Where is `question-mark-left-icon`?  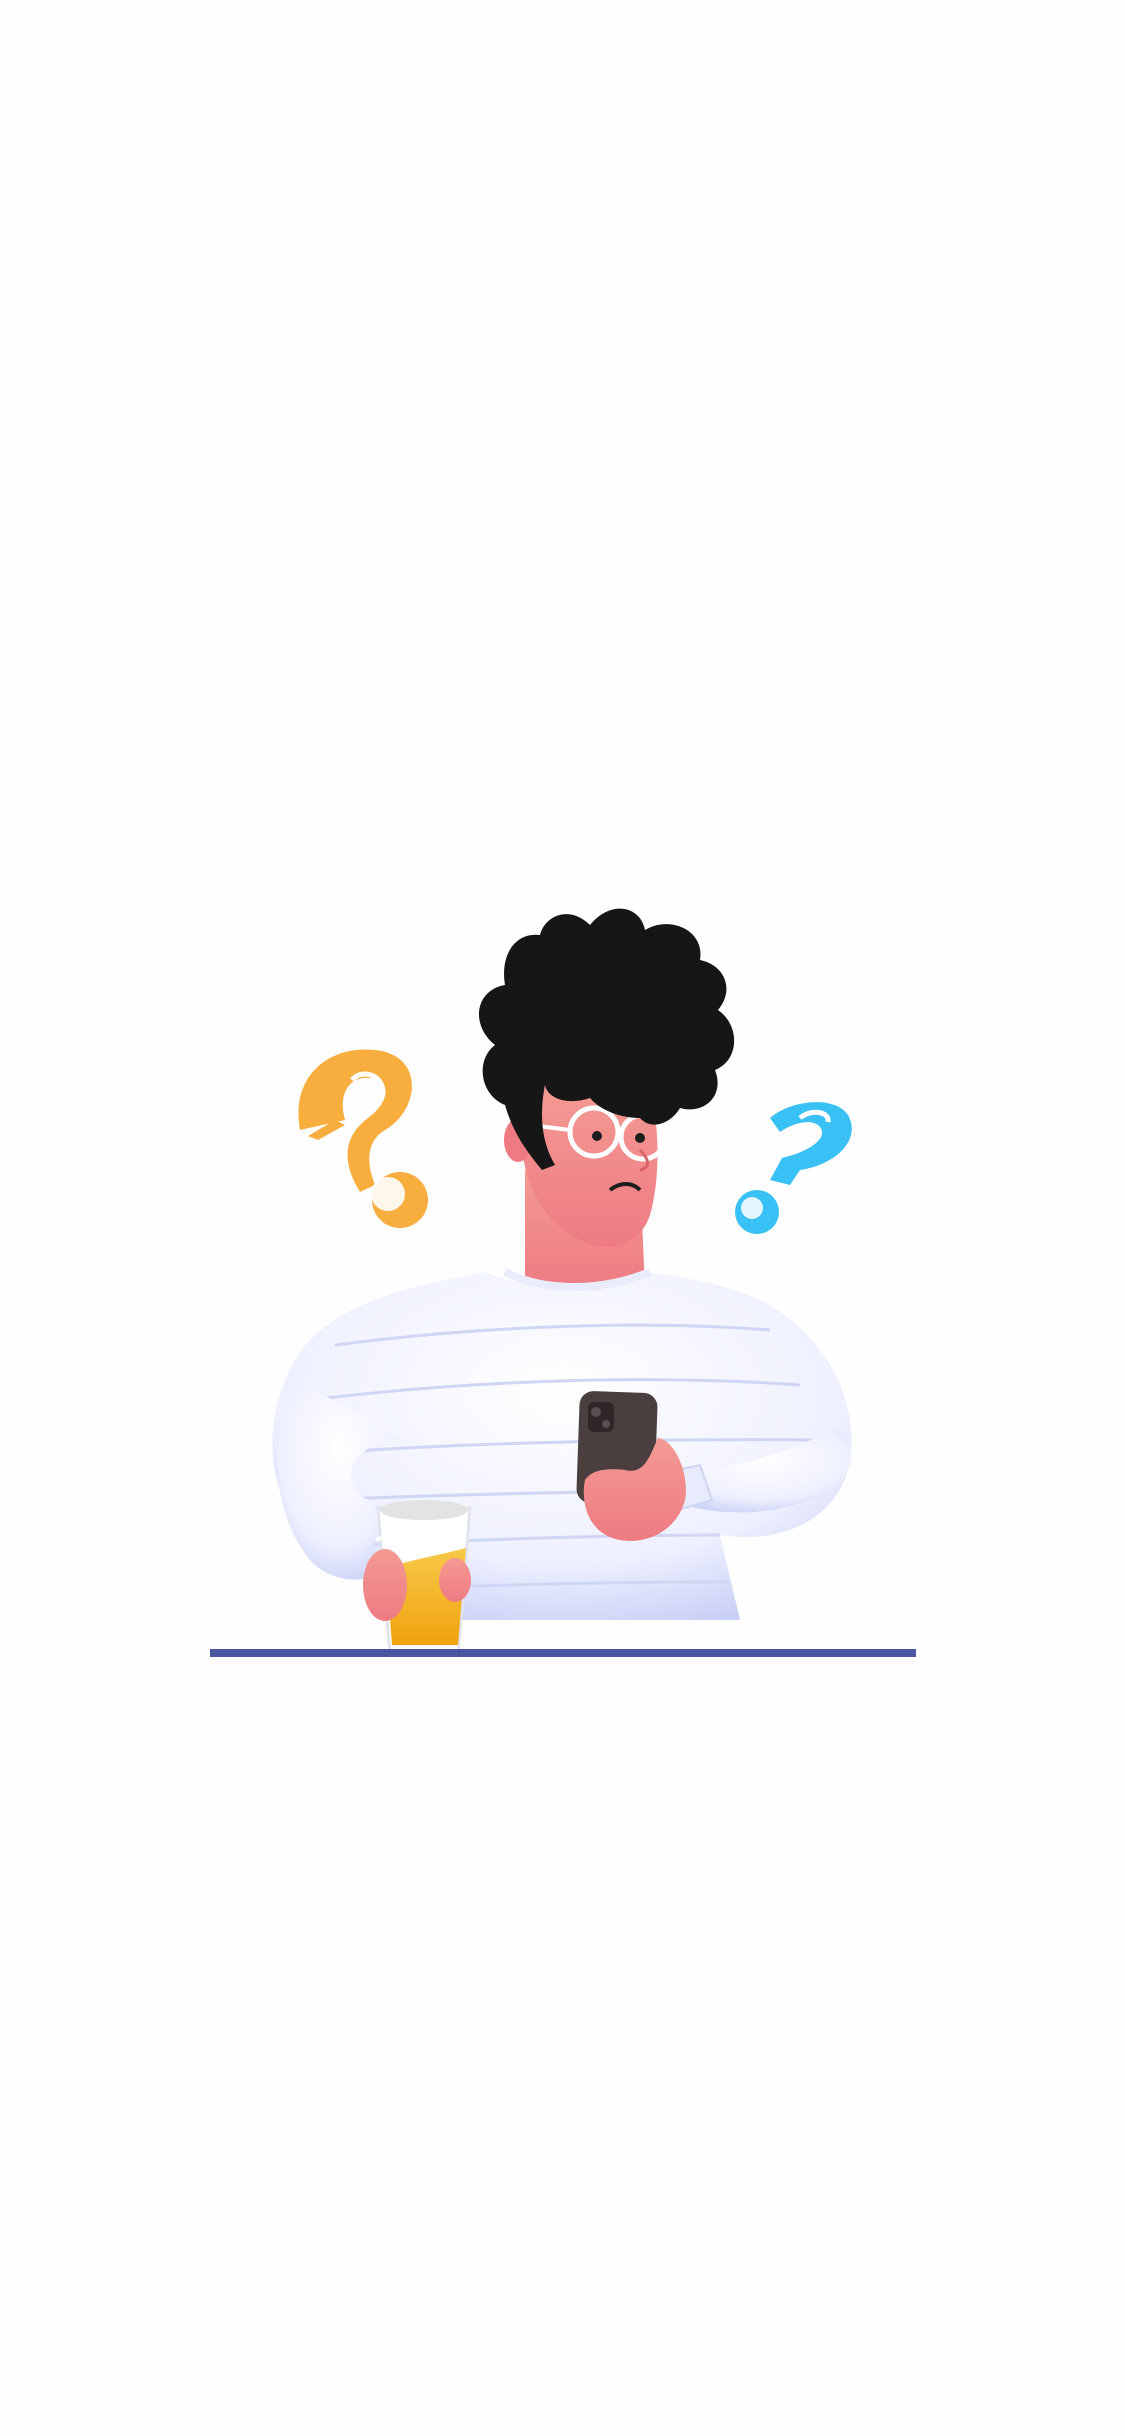 question-mark-left-icon is located at coordinates (363, 1138).